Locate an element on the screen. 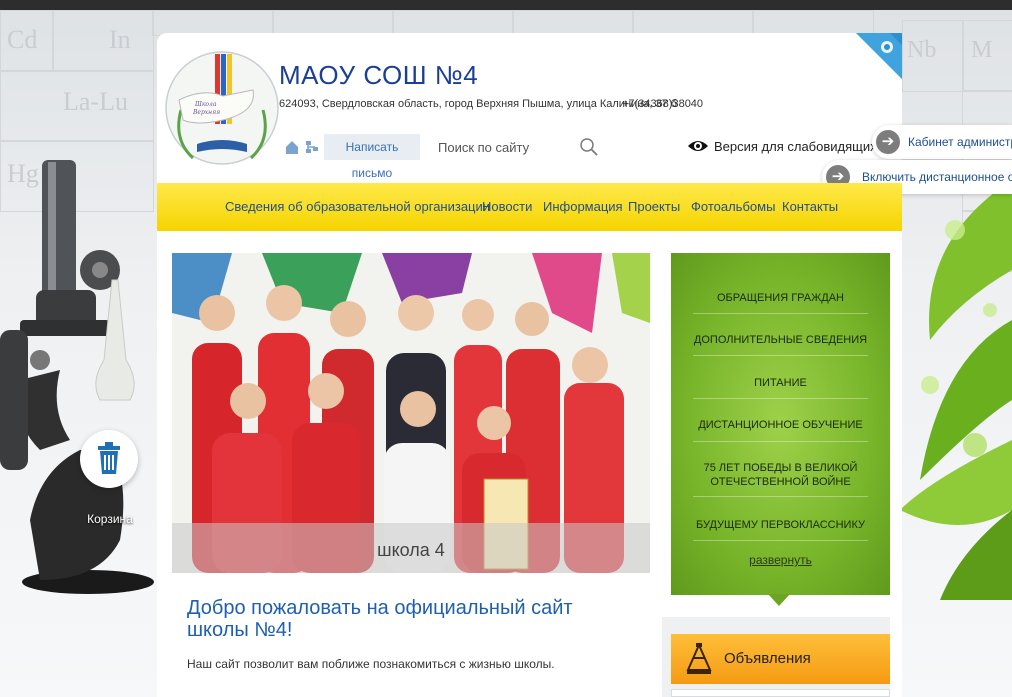  nav-item-photo-albums: Фотоальбомы is located at coordinates (733, 206).